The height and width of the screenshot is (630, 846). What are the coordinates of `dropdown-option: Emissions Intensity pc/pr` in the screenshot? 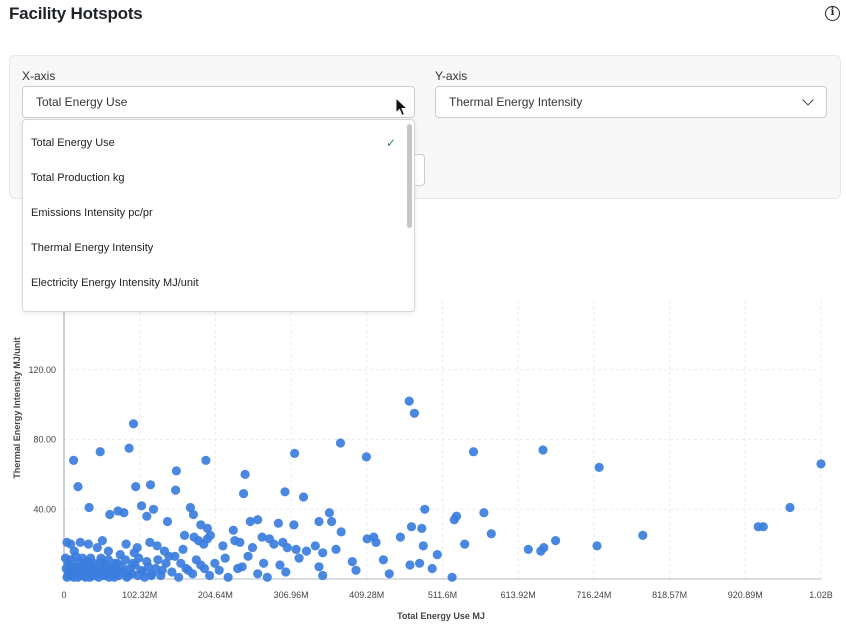 It's located at (213, 213).